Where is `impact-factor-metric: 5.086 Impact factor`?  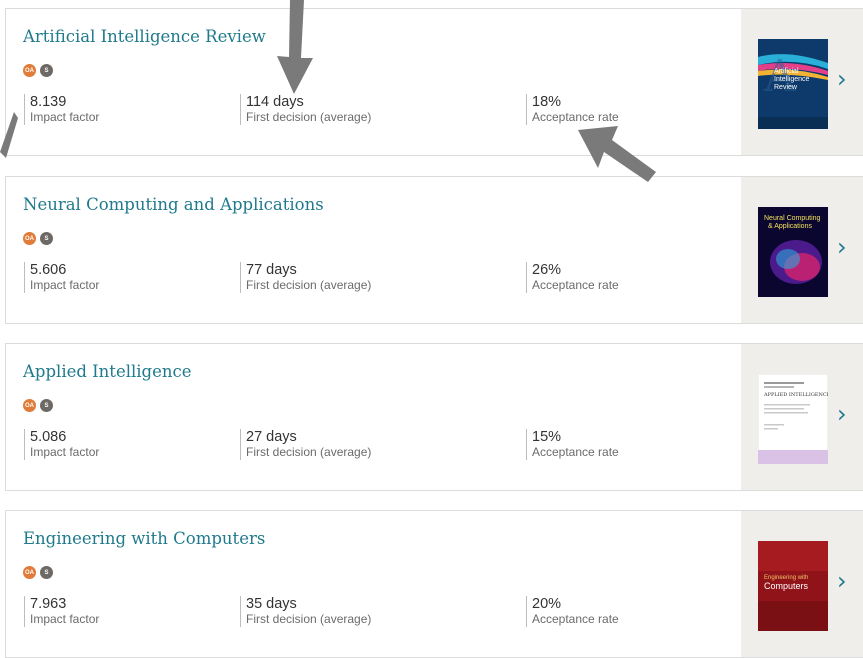
impact-factor-metric: 5.086 Impact factor is located at coordinates (61, 444).